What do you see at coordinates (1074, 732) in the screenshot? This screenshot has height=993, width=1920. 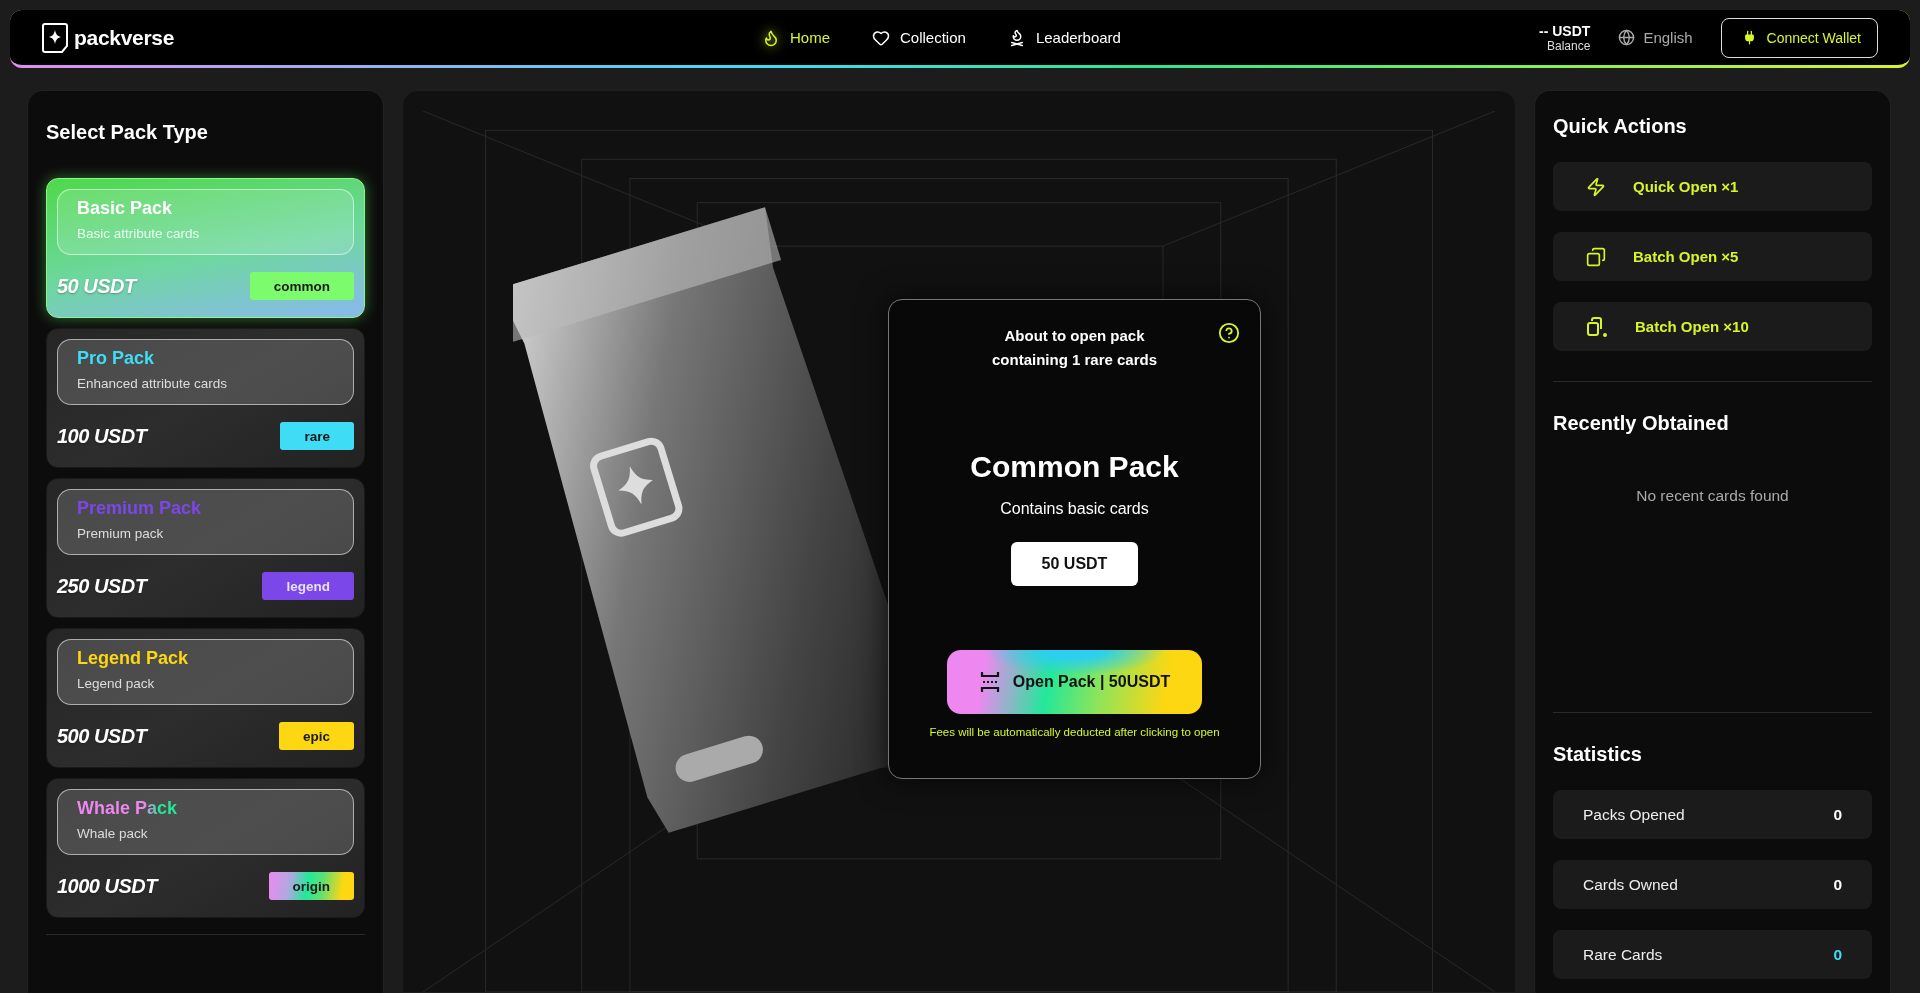 I see `fee-note: Fees will be automatically deducted after clicking to open` at bounding box center [1074, 732].